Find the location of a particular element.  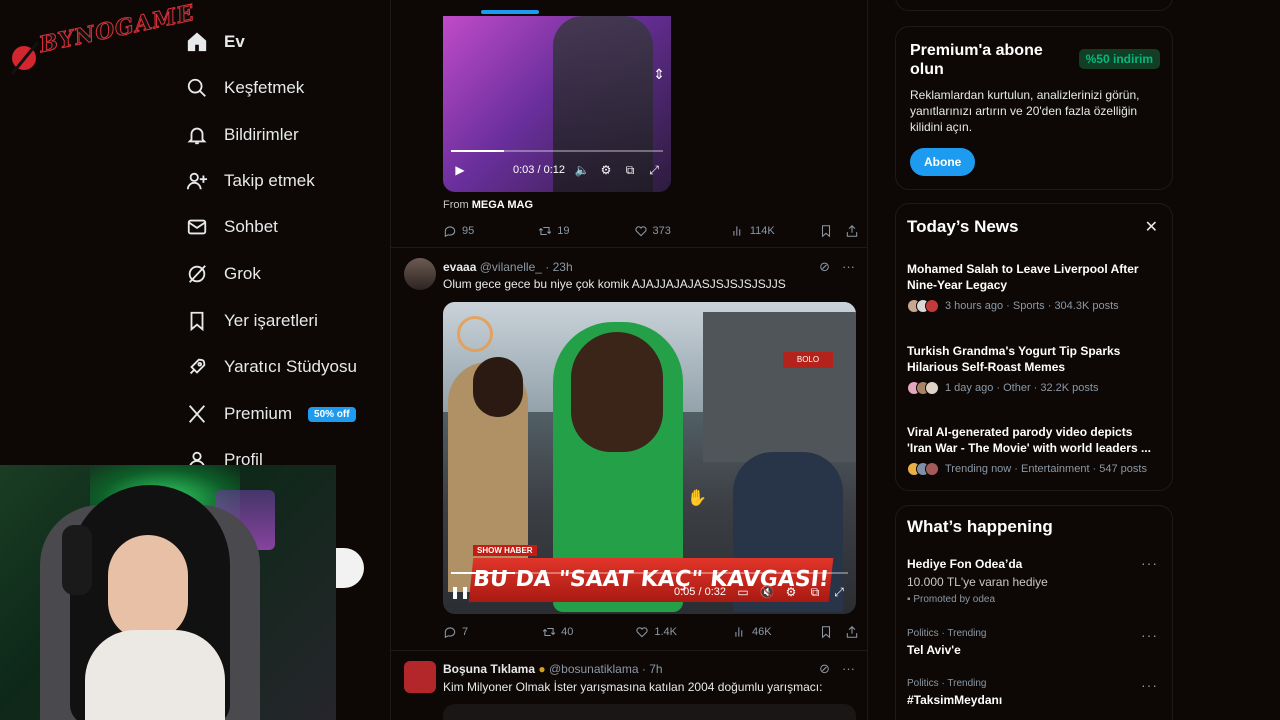

search-card is located at coordinates (1034, 5).